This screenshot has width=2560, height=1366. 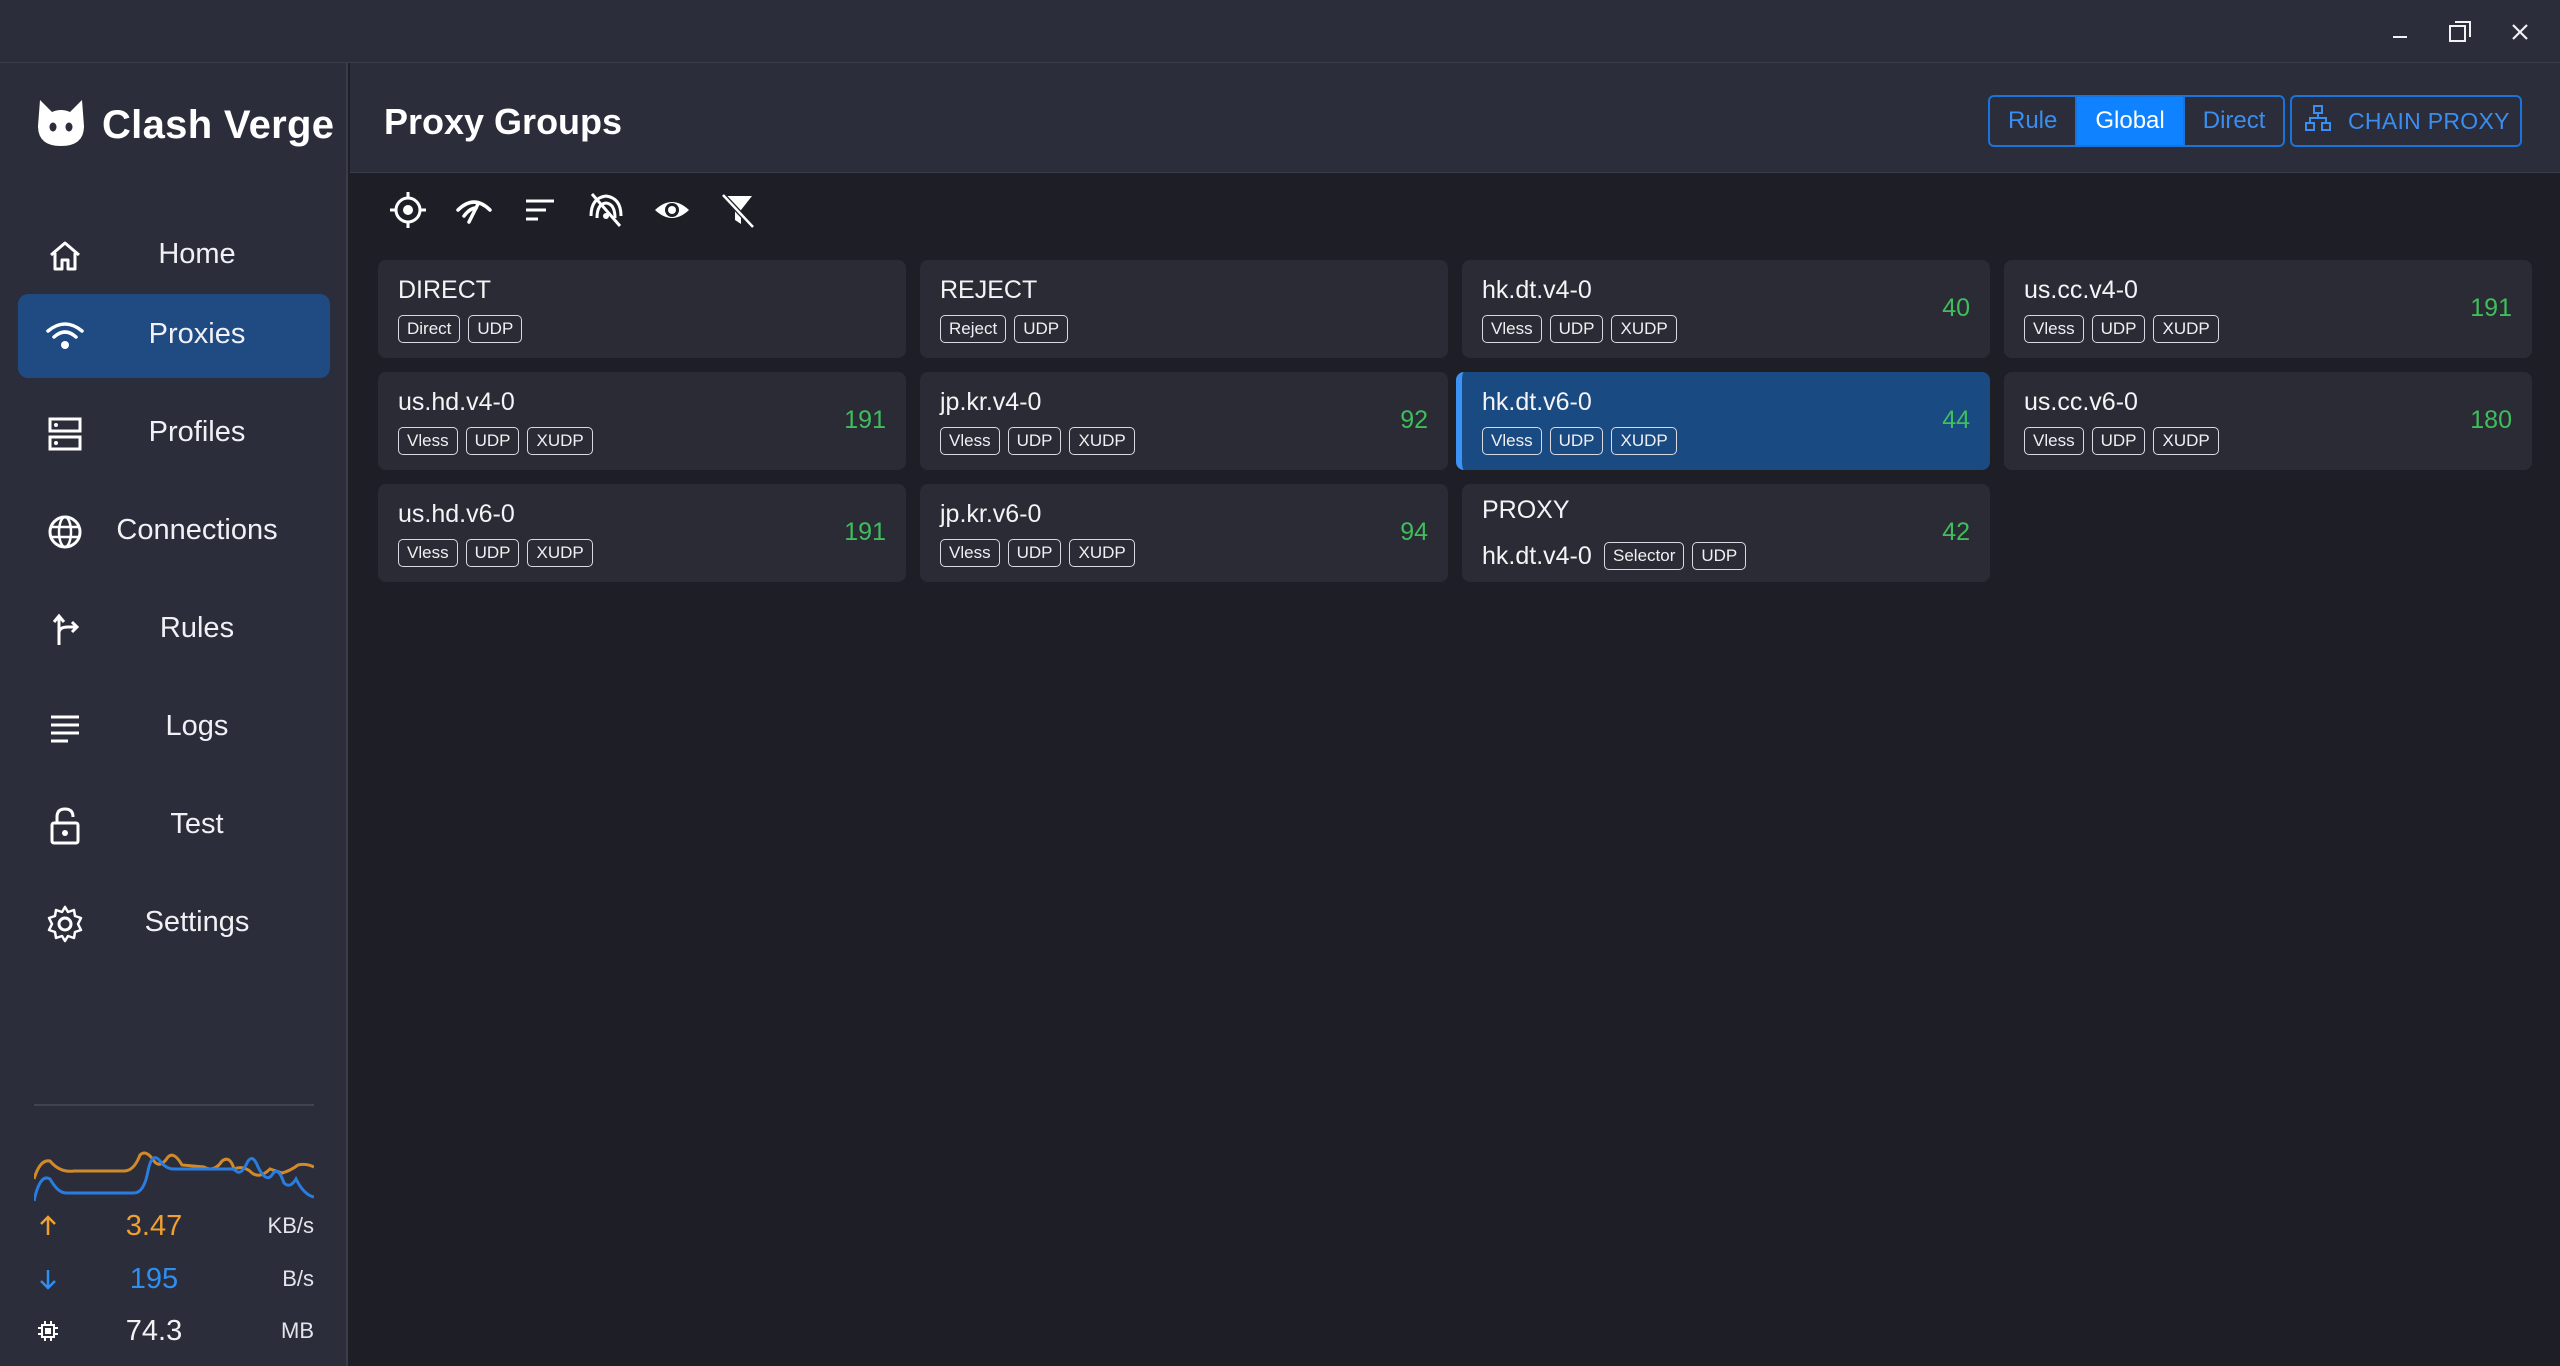 I want to click on proxy-card: REJECT Reject UDP, so click(x=1184, y=309).